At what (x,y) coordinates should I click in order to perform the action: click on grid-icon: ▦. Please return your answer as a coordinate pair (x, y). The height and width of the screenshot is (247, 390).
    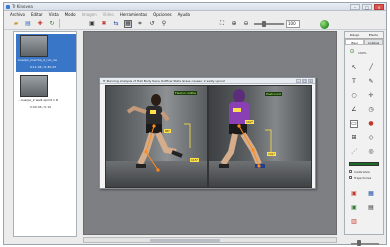
    Looking at the image, I should click on (128, 24).